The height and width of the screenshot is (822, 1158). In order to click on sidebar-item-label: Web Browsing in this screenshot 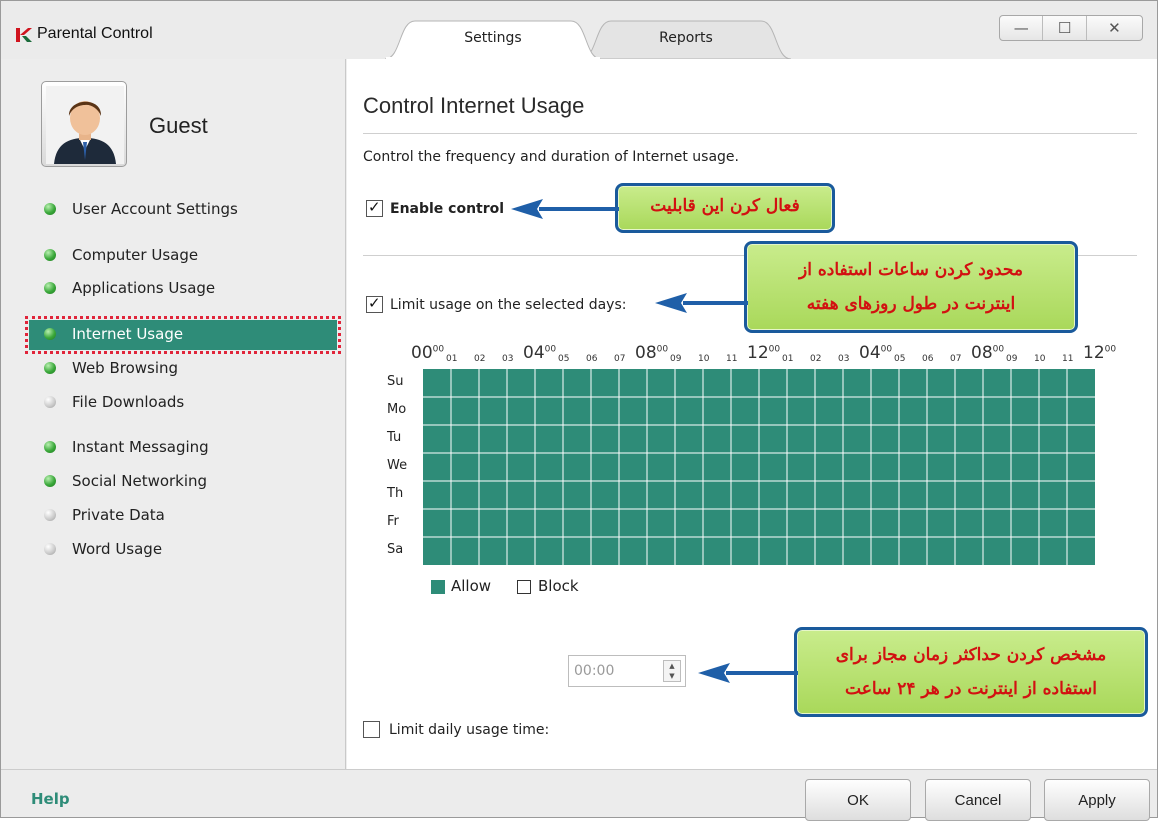, I will do `click(125, 368)`.